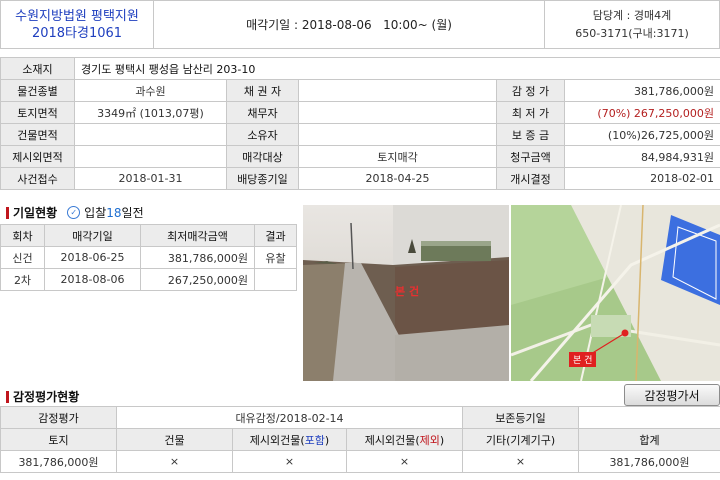  Describe the element at coordinates (197, 257) in the screenshot. I see `history-min-price: 381,786,000원` at that location.